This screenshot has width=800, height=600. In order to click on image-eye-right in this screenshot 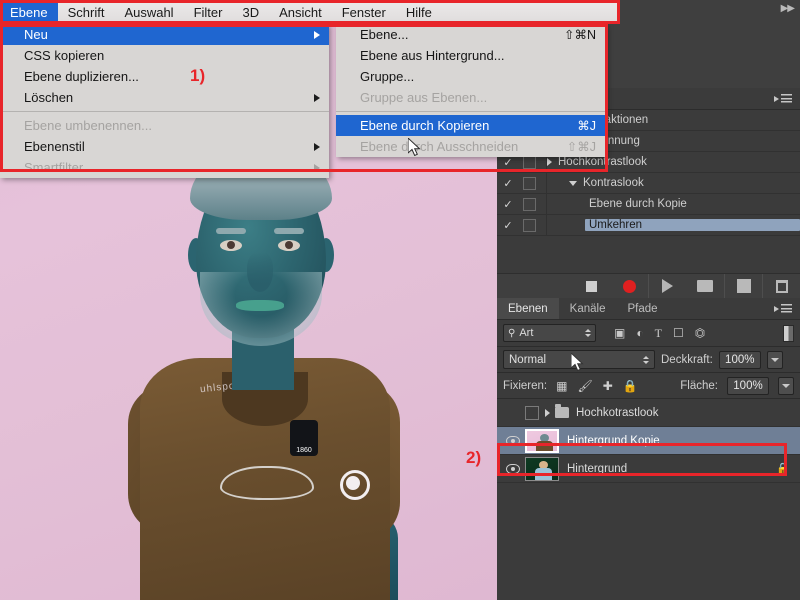, I will do `click(289, 245)`.